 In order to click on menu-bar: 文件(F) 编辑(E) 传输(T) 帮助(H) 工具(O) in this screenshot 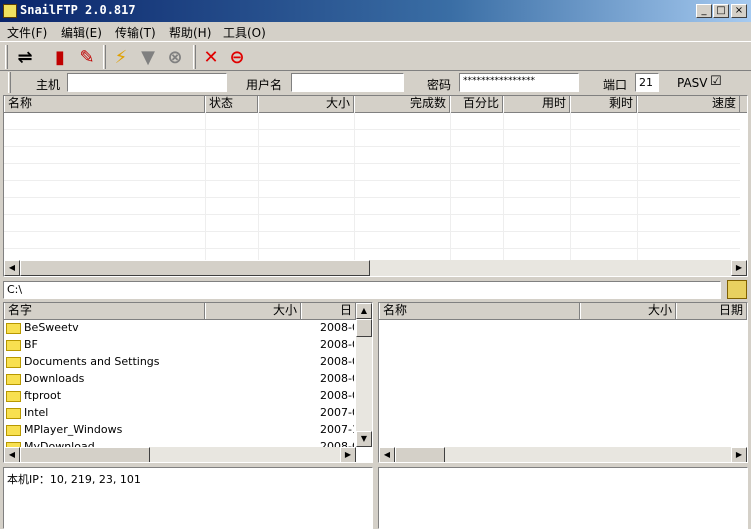, I will do `click(375, 31)`.